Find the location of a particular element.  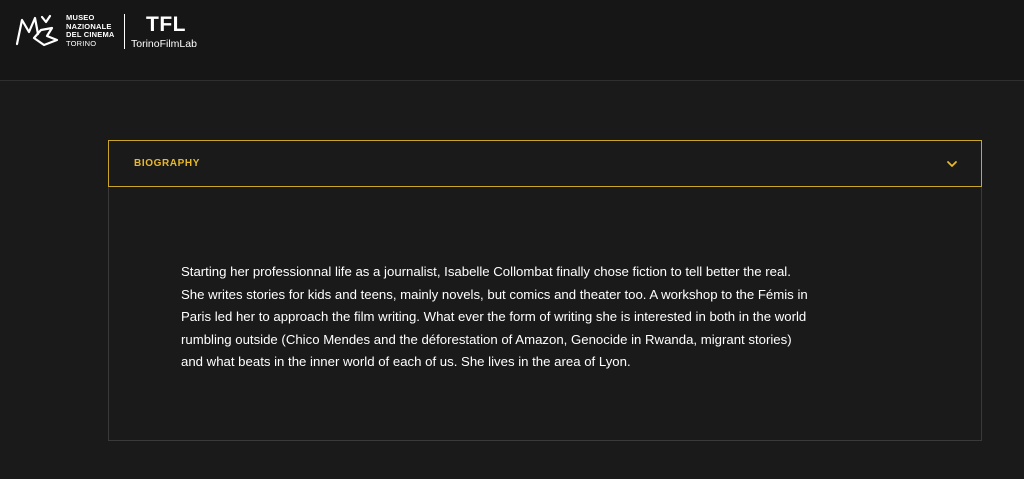

tfl-mark: TFL is located at coordinates (166, 24).